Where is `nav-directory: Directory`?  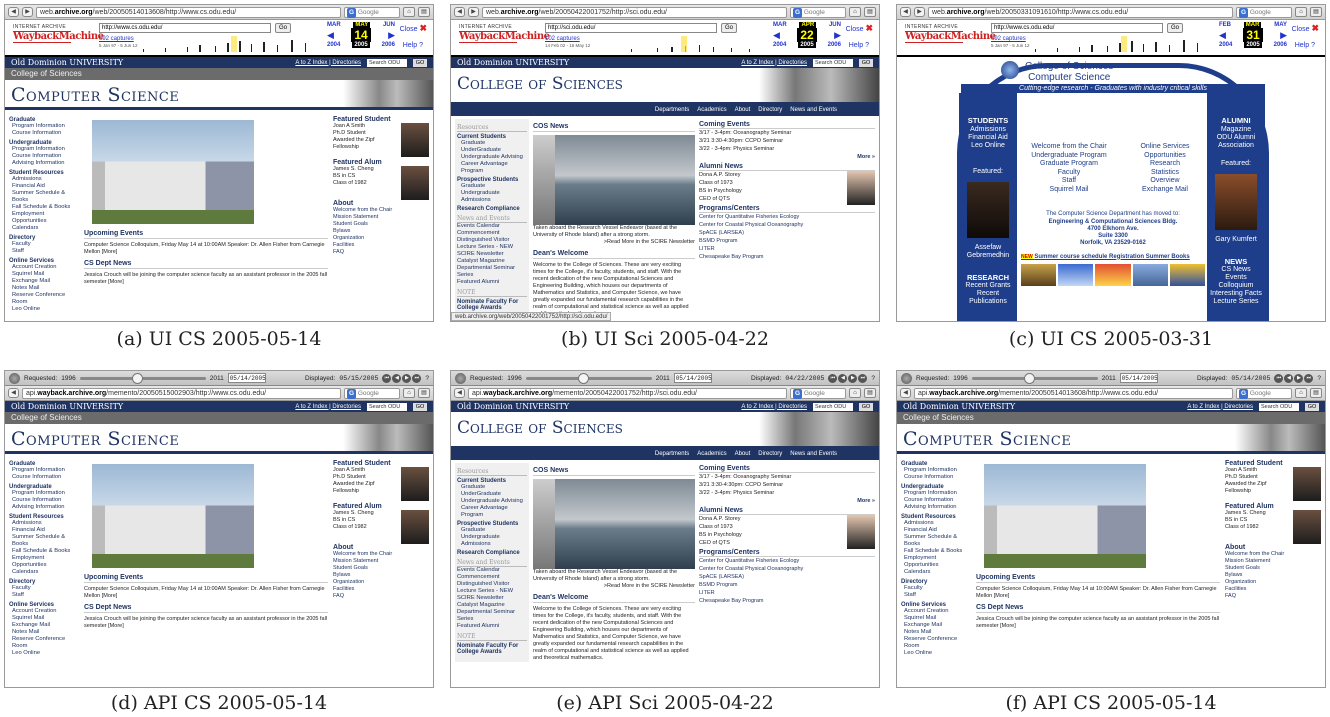 nav-directory: Directory is located at coordinates (770, 110).